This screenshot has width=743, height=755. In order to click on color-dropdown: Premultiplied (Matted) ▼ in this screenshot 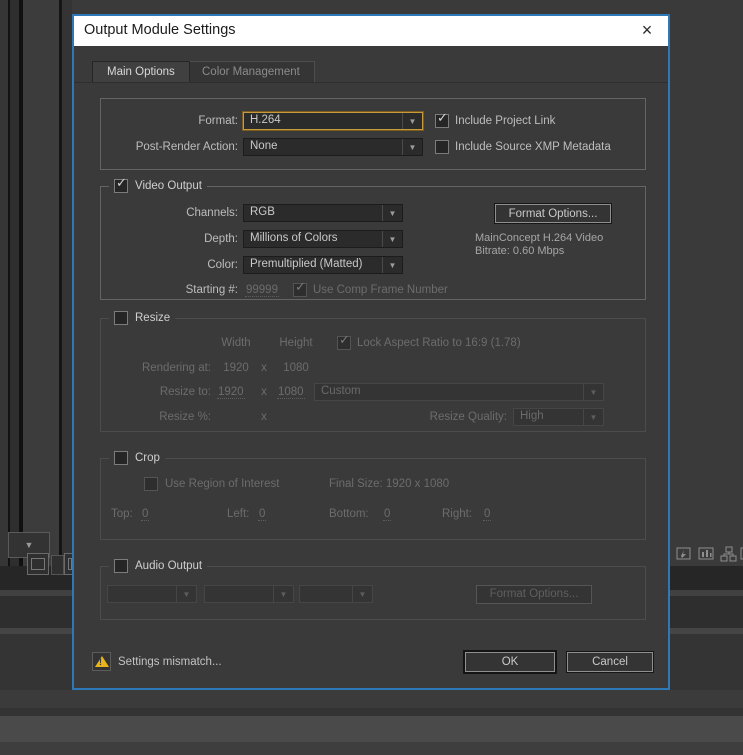, I will do `click(323, 265)`.